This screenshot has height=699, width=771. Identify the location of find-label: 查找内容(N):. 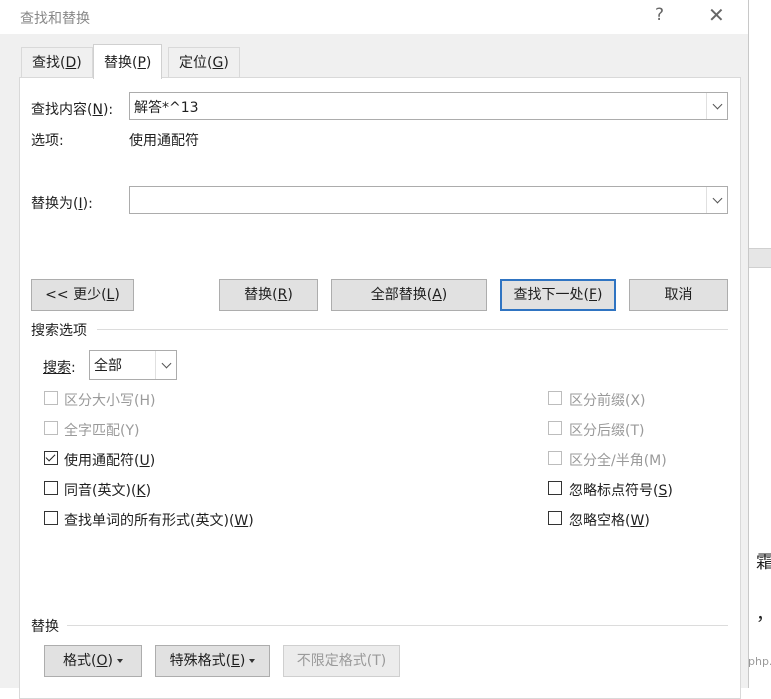
(72, 110).